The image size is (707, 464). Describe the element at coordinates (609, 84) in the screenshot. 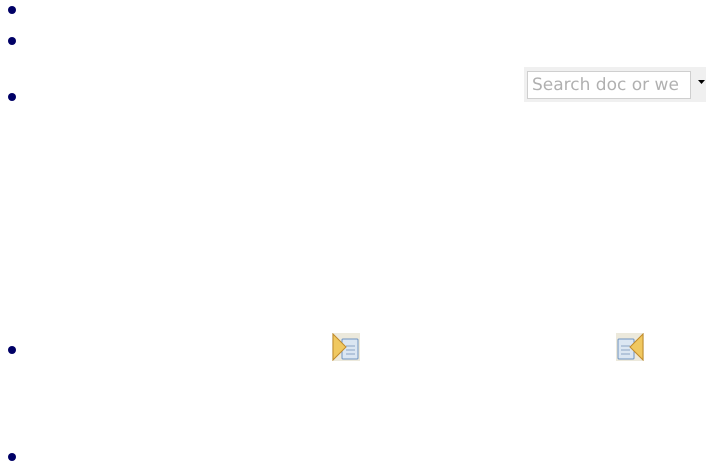

I see `search-field: Search doc or we` at that location.